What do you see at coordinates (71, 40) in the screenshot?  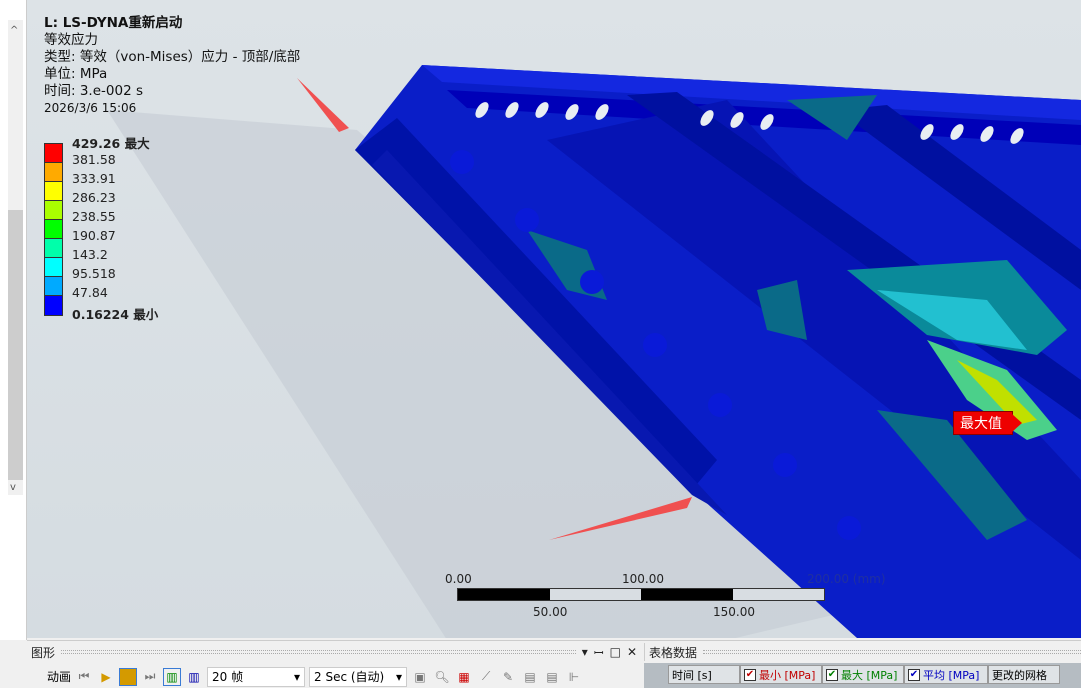 I see `result-name: 等效应力` at bounding box center [71, 40].